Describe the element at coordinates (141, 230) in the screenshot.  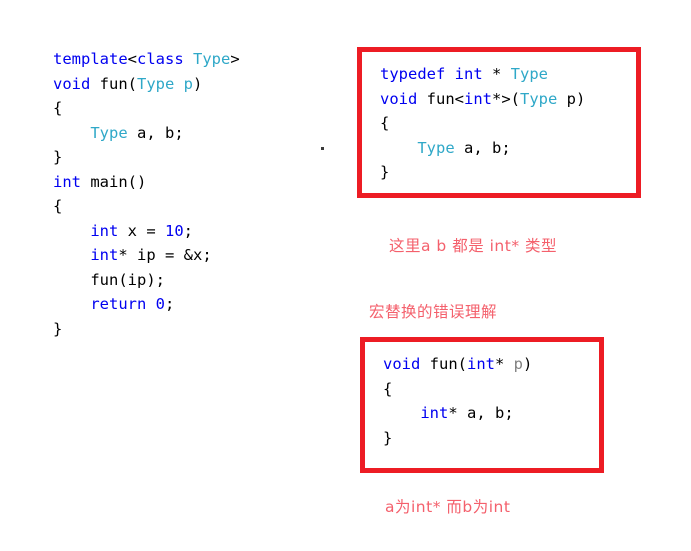
I see `code-token: x =` at that location.